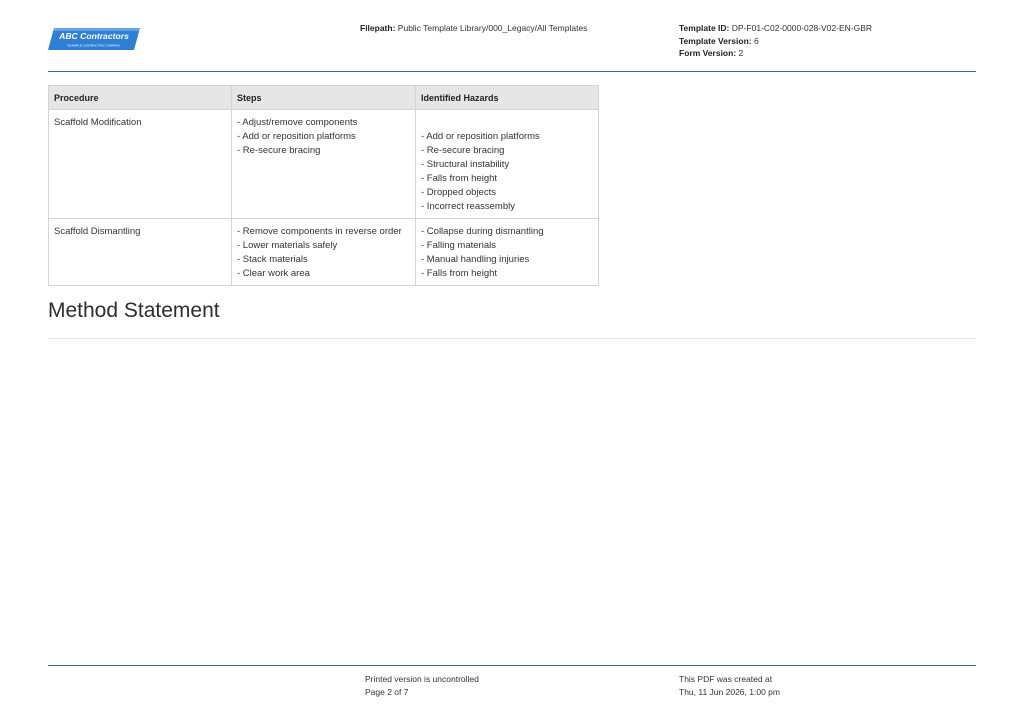  What do you see at coordinates (296, 136) in the screenshot?
I see `step-item: - Add or reposition platforms` at bounding box center [296, 136].